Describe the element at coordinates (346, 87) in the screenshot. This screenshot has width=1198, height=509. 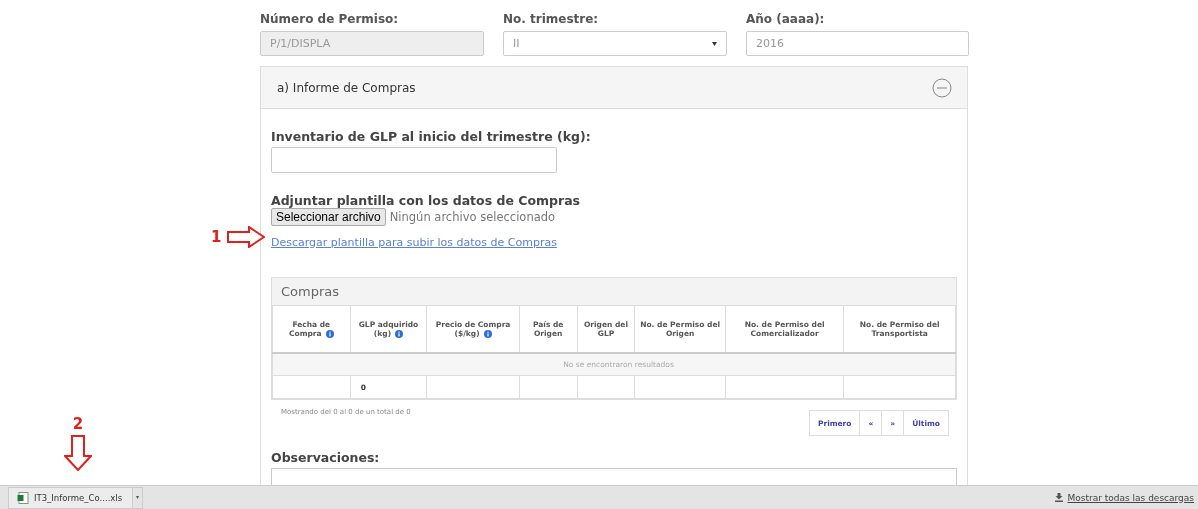
I see `panel-title: a) Informe de Compras` at that location.